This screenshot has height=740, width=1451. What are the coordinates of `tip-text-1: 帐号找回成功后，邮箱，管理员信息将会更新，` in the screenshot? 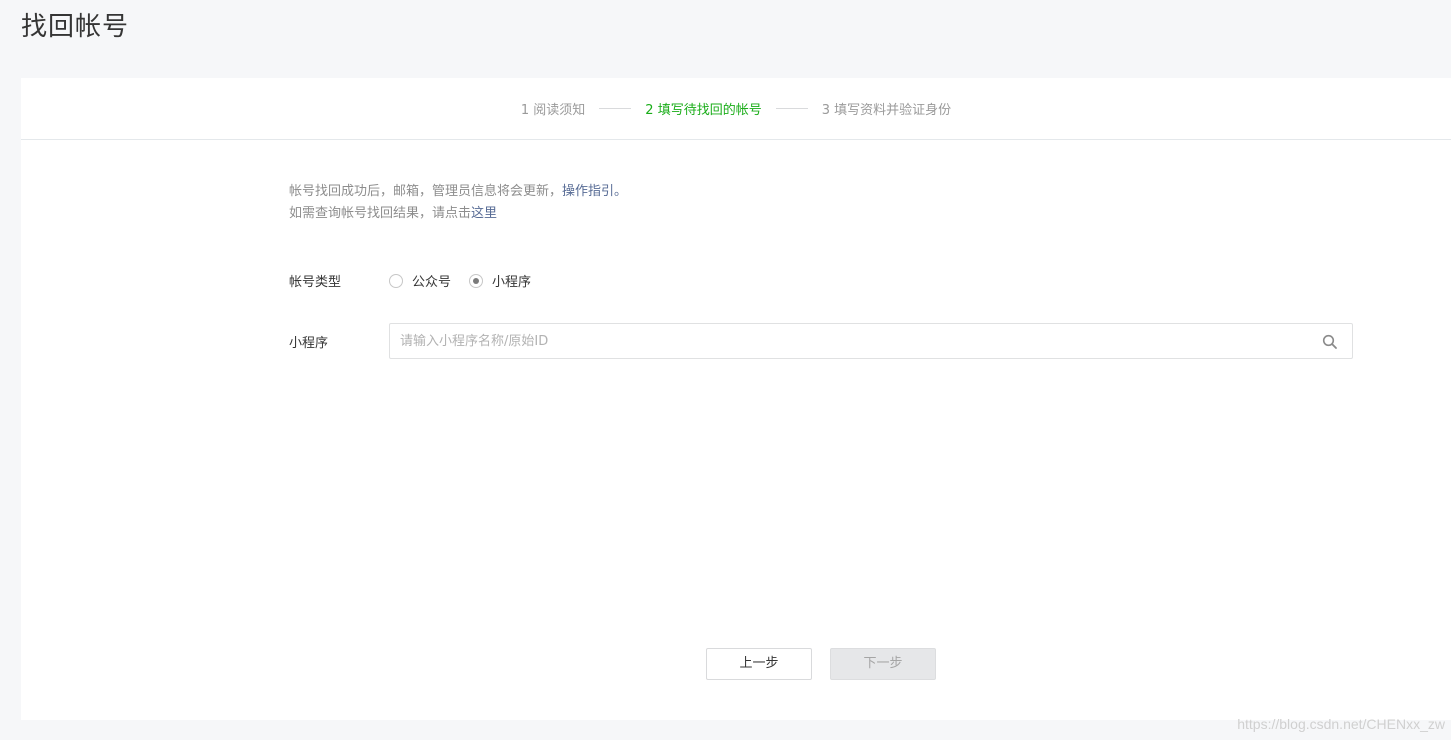 It's located at (426, 191).